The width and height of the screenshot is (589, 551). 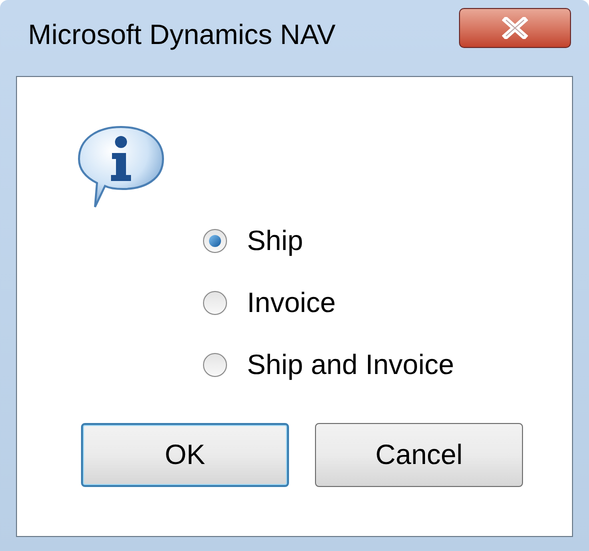 I want to click on window-title: Microsoft Dynamics NAV, so click(x=182, y=35).